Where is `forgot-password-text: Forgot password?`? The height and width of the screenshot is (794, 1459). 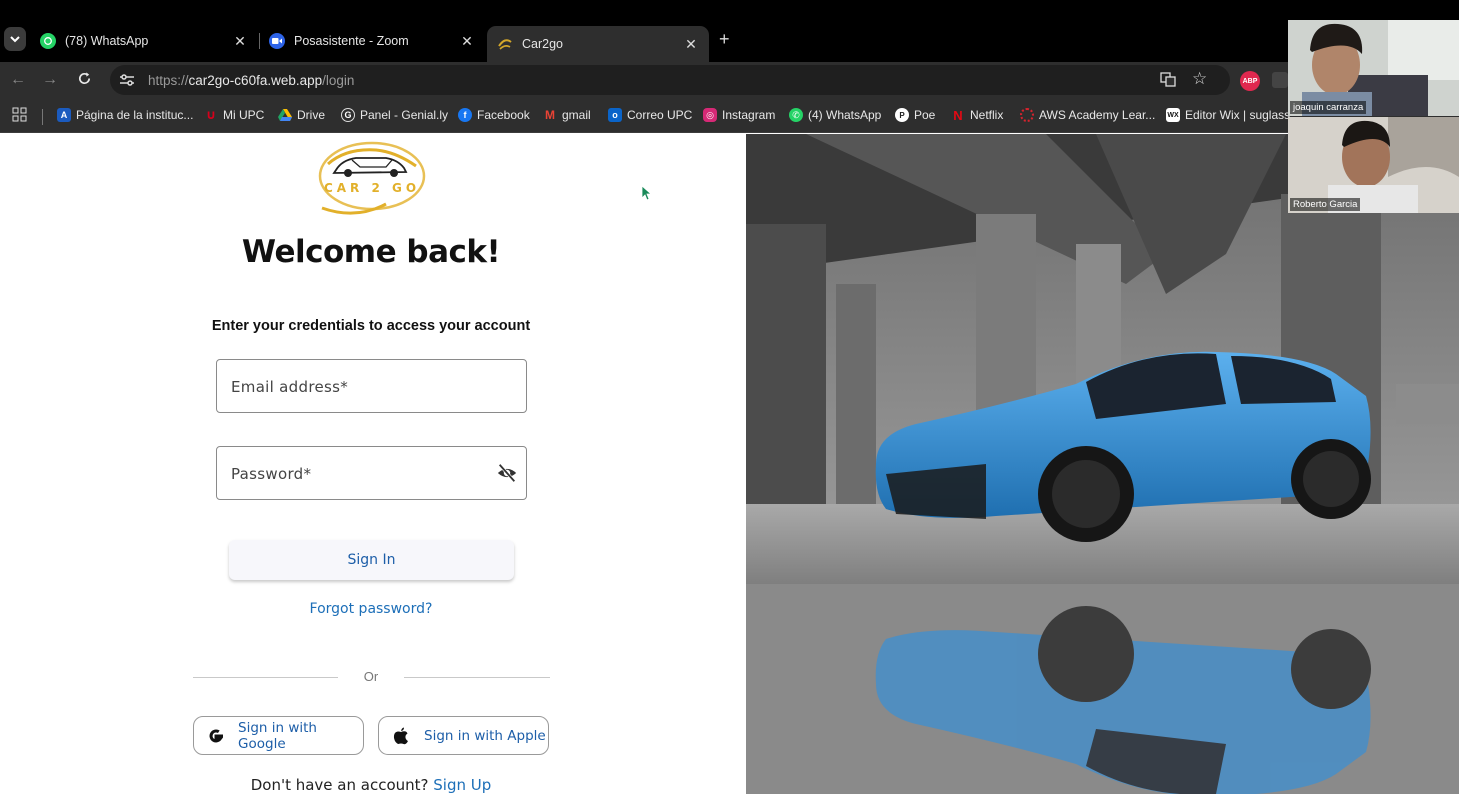 forgot-password-text: Forgot password? is located at coordinates (371, 609).